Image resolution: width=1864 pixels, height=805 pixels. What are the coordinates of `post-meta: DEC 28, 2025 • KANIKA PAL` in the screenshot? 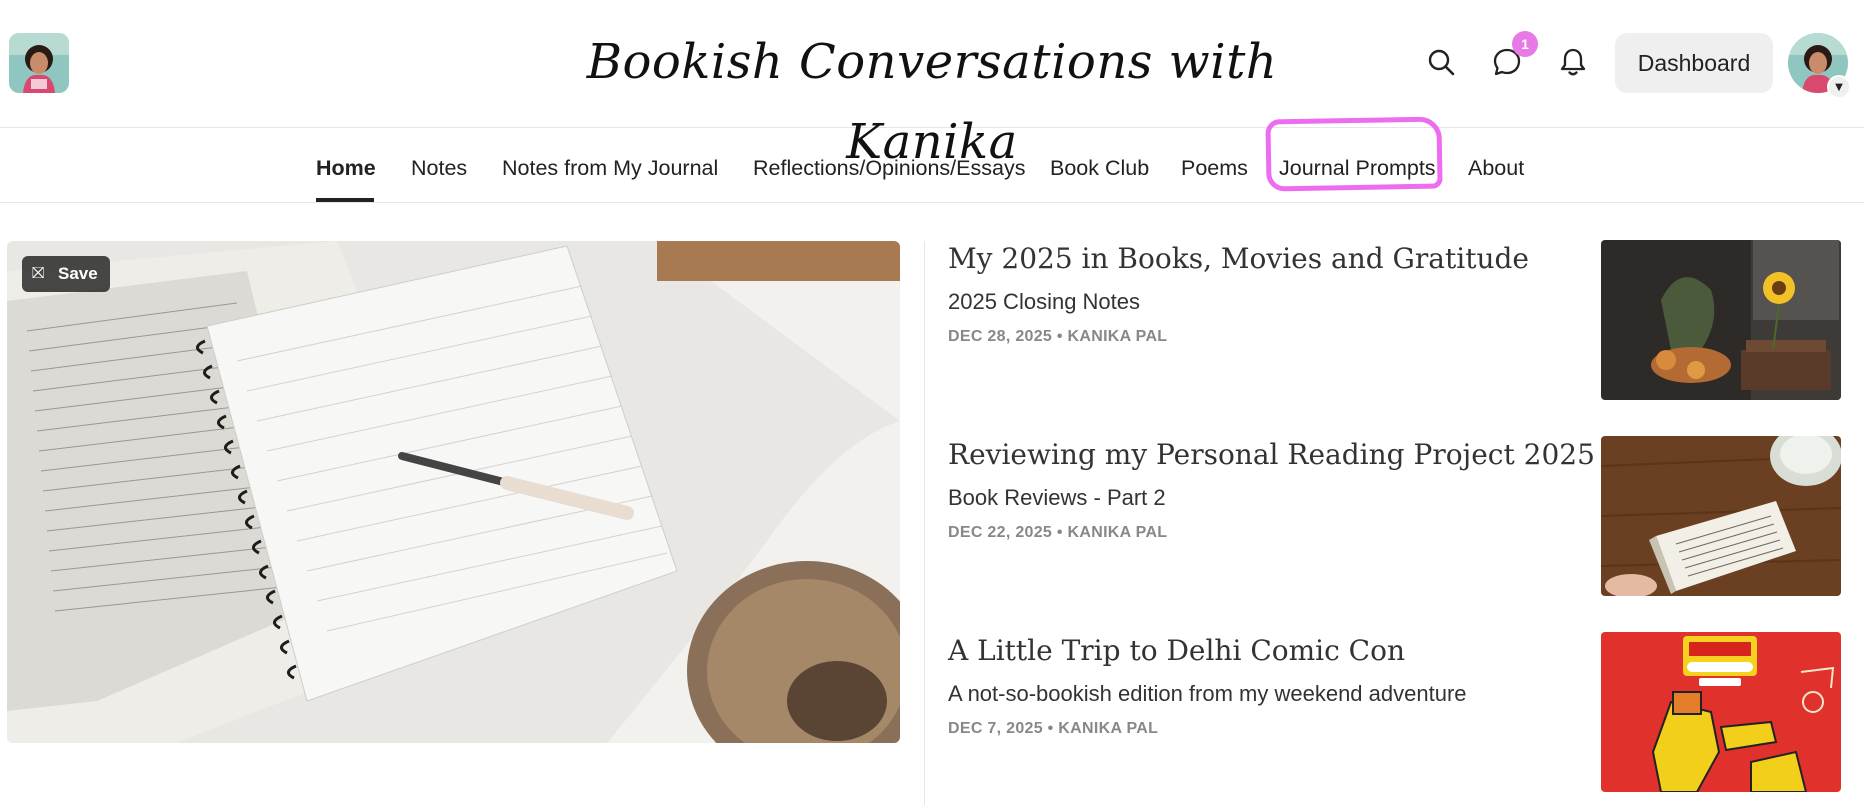 It's located at (1058, 336).